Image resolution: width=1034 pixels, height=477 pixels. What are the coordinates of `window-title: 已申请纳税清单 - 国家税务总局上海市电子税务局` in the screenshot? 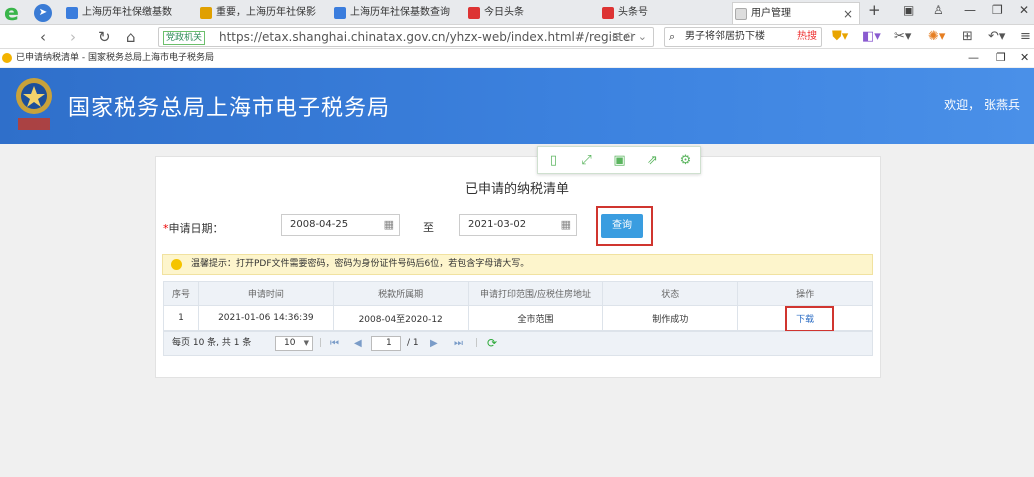 It's located at (115, 58).